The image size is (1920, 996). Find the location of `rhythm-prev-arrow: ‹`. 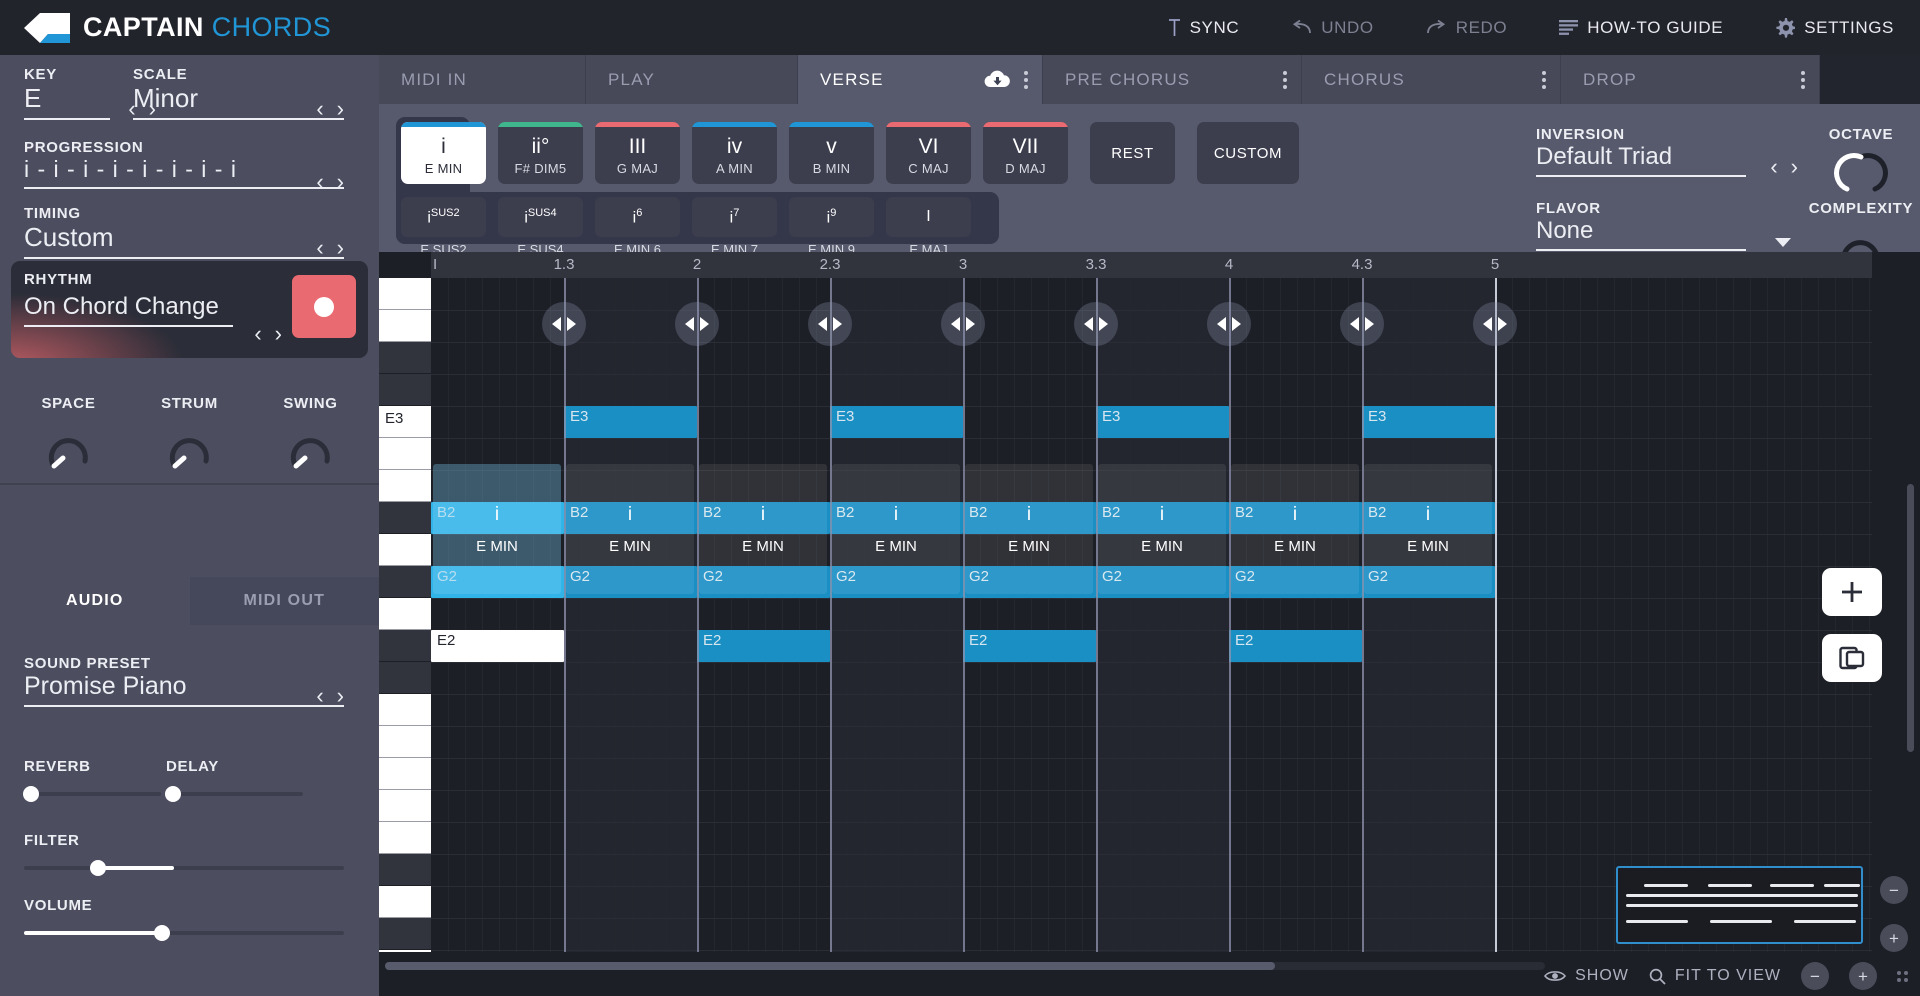

rhythm-prev-arrow: ‹ is located at coordinates (257, 334).